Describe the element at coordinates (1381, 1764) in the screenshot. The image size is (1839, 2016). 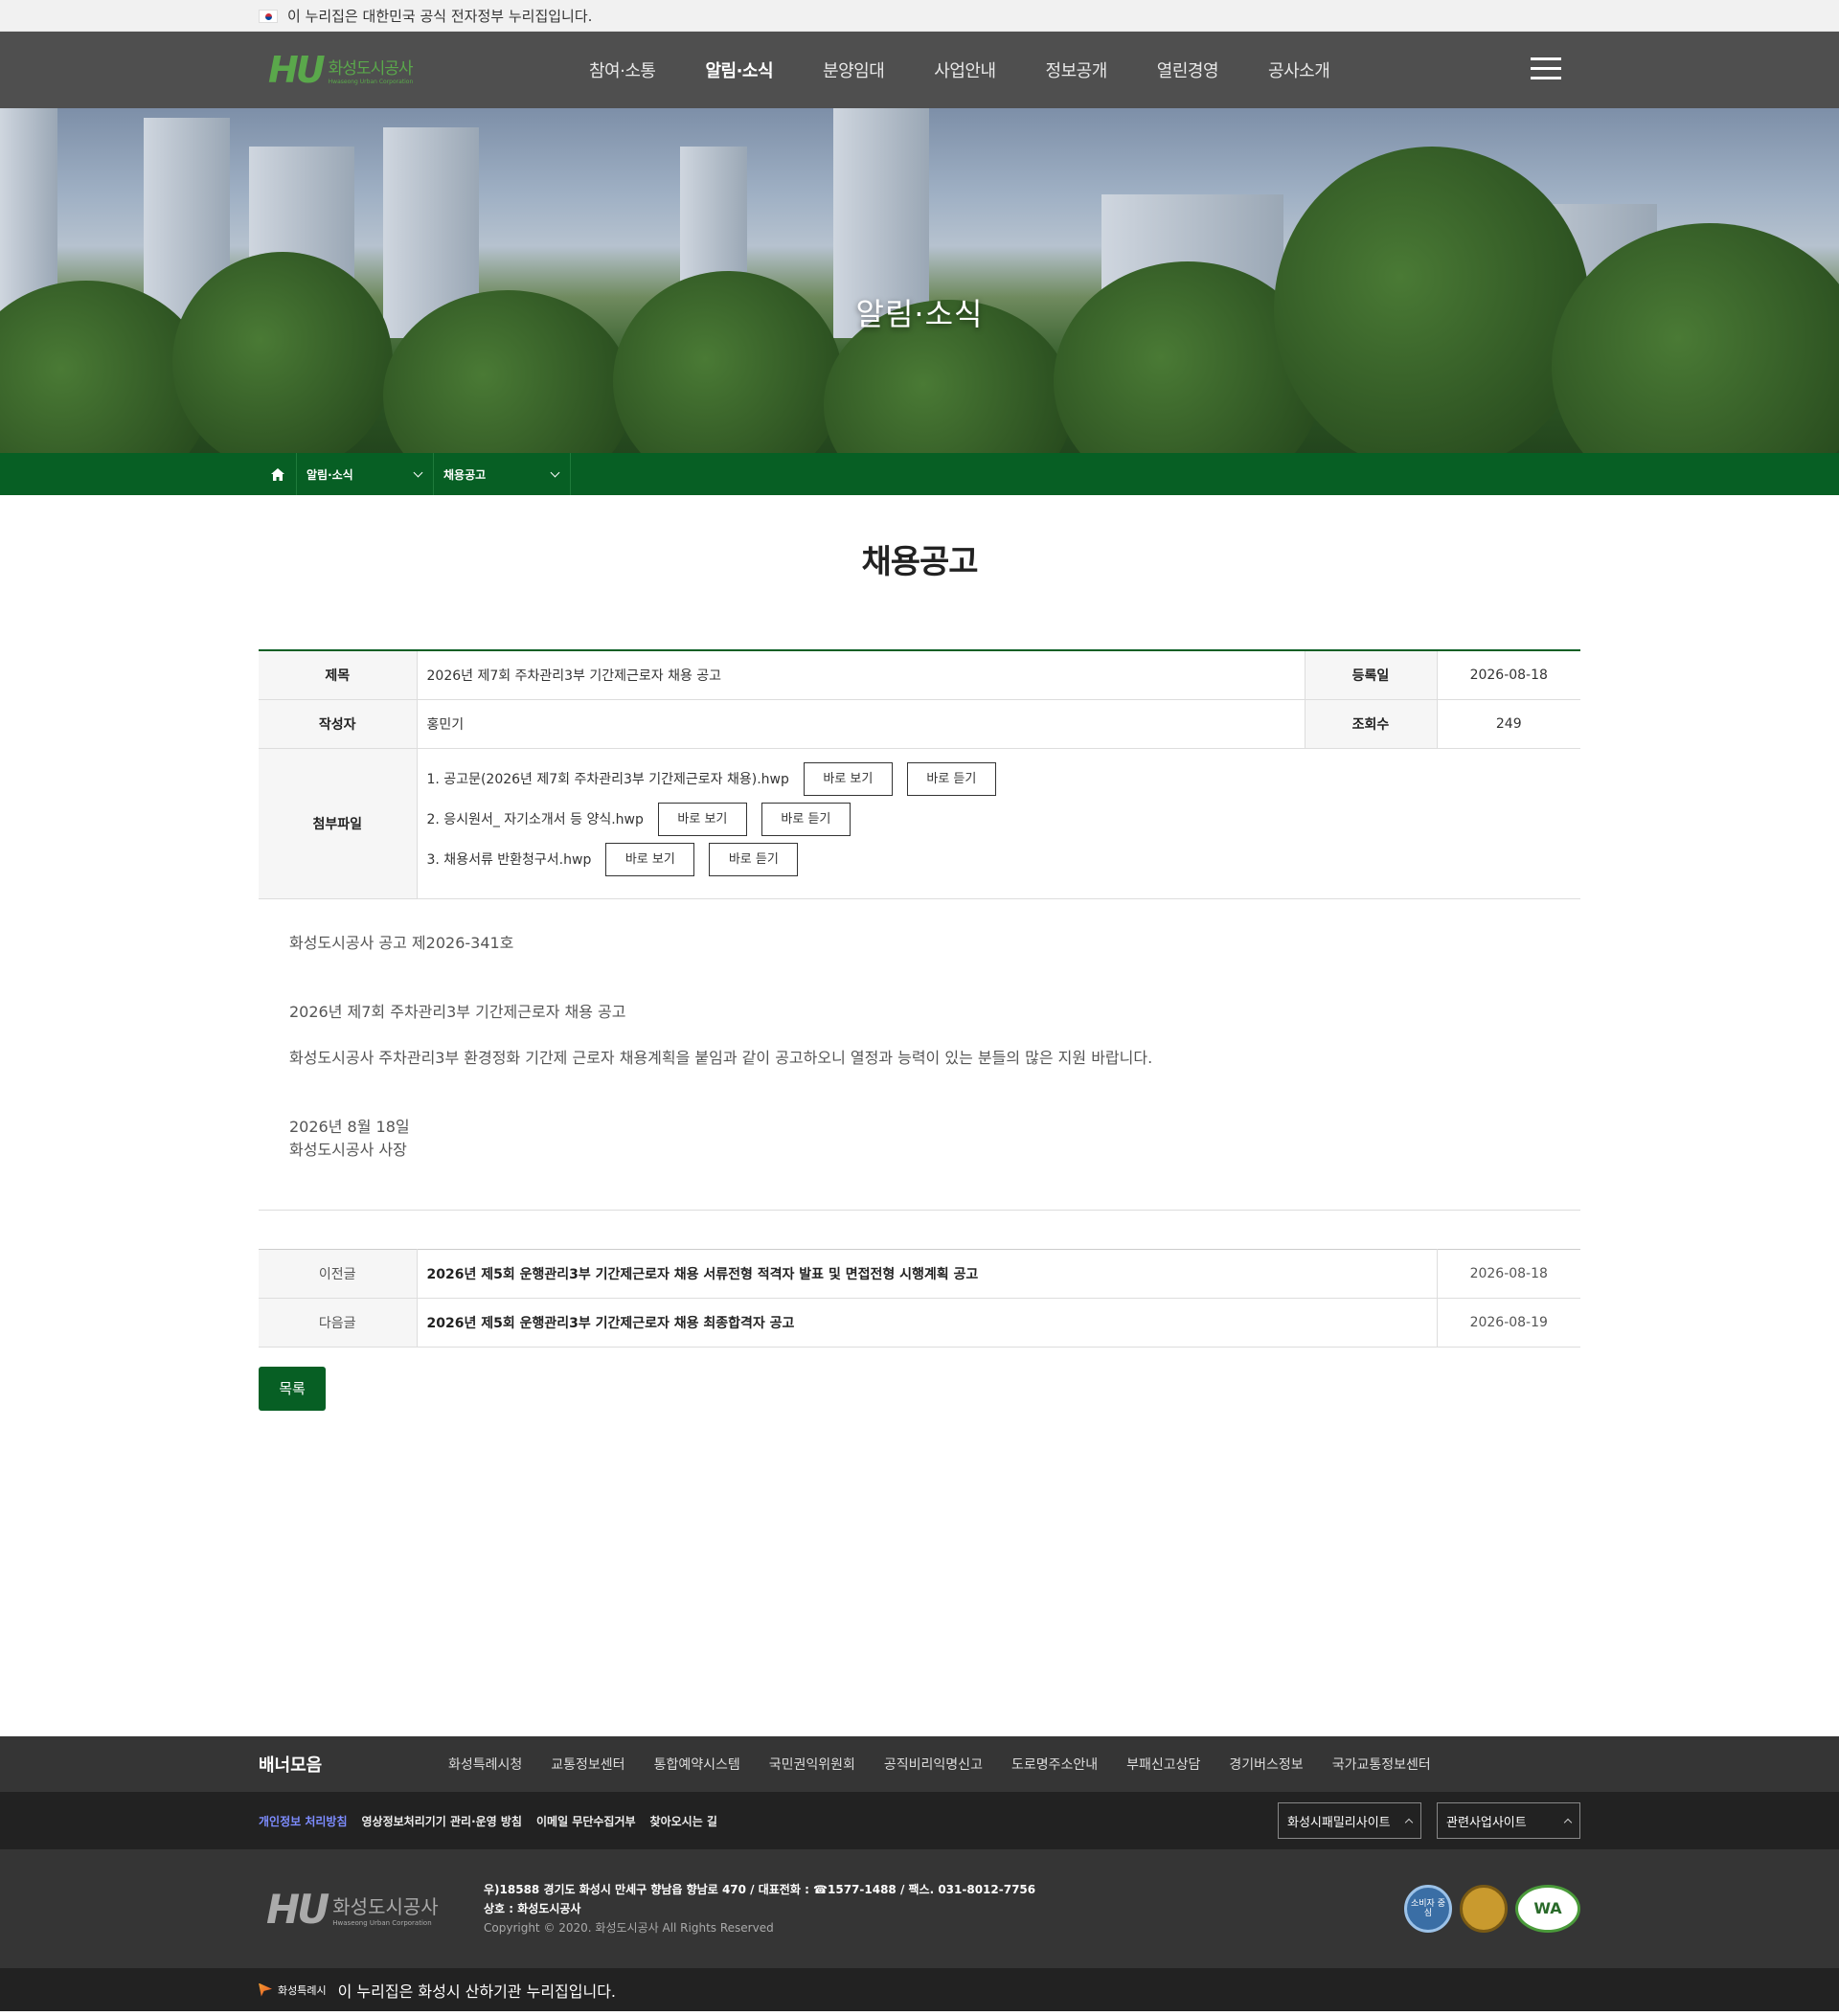
I see `banner-link: 국가교통정보센터` at that location.